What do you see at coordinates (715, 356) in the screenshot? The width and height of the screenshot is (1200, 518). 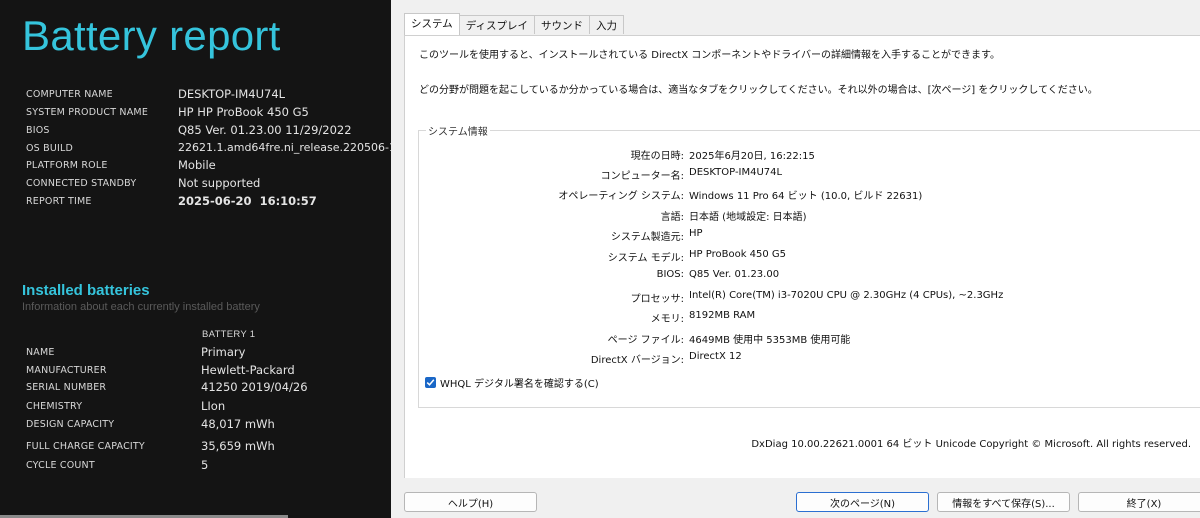 I see `info-value: DirectX 12` at bounding box center [715, 356].